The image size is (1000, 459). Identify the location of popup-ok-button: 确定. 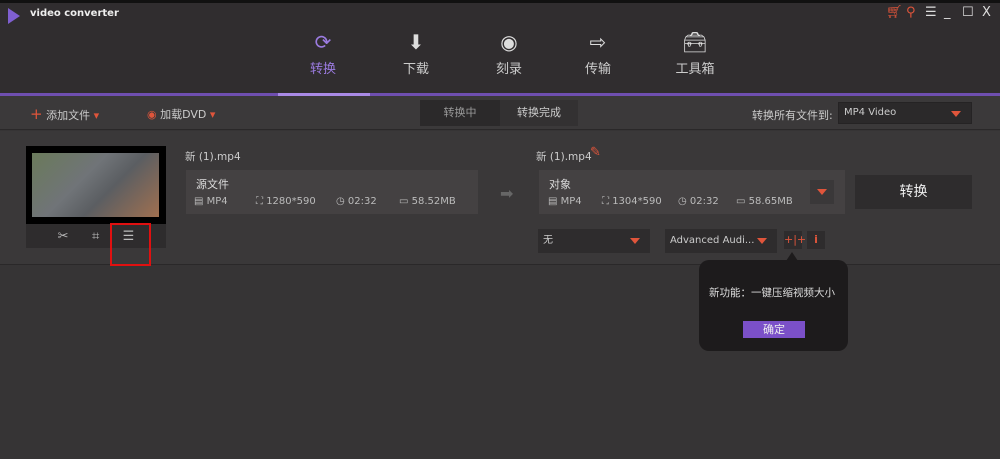
(774, 329).